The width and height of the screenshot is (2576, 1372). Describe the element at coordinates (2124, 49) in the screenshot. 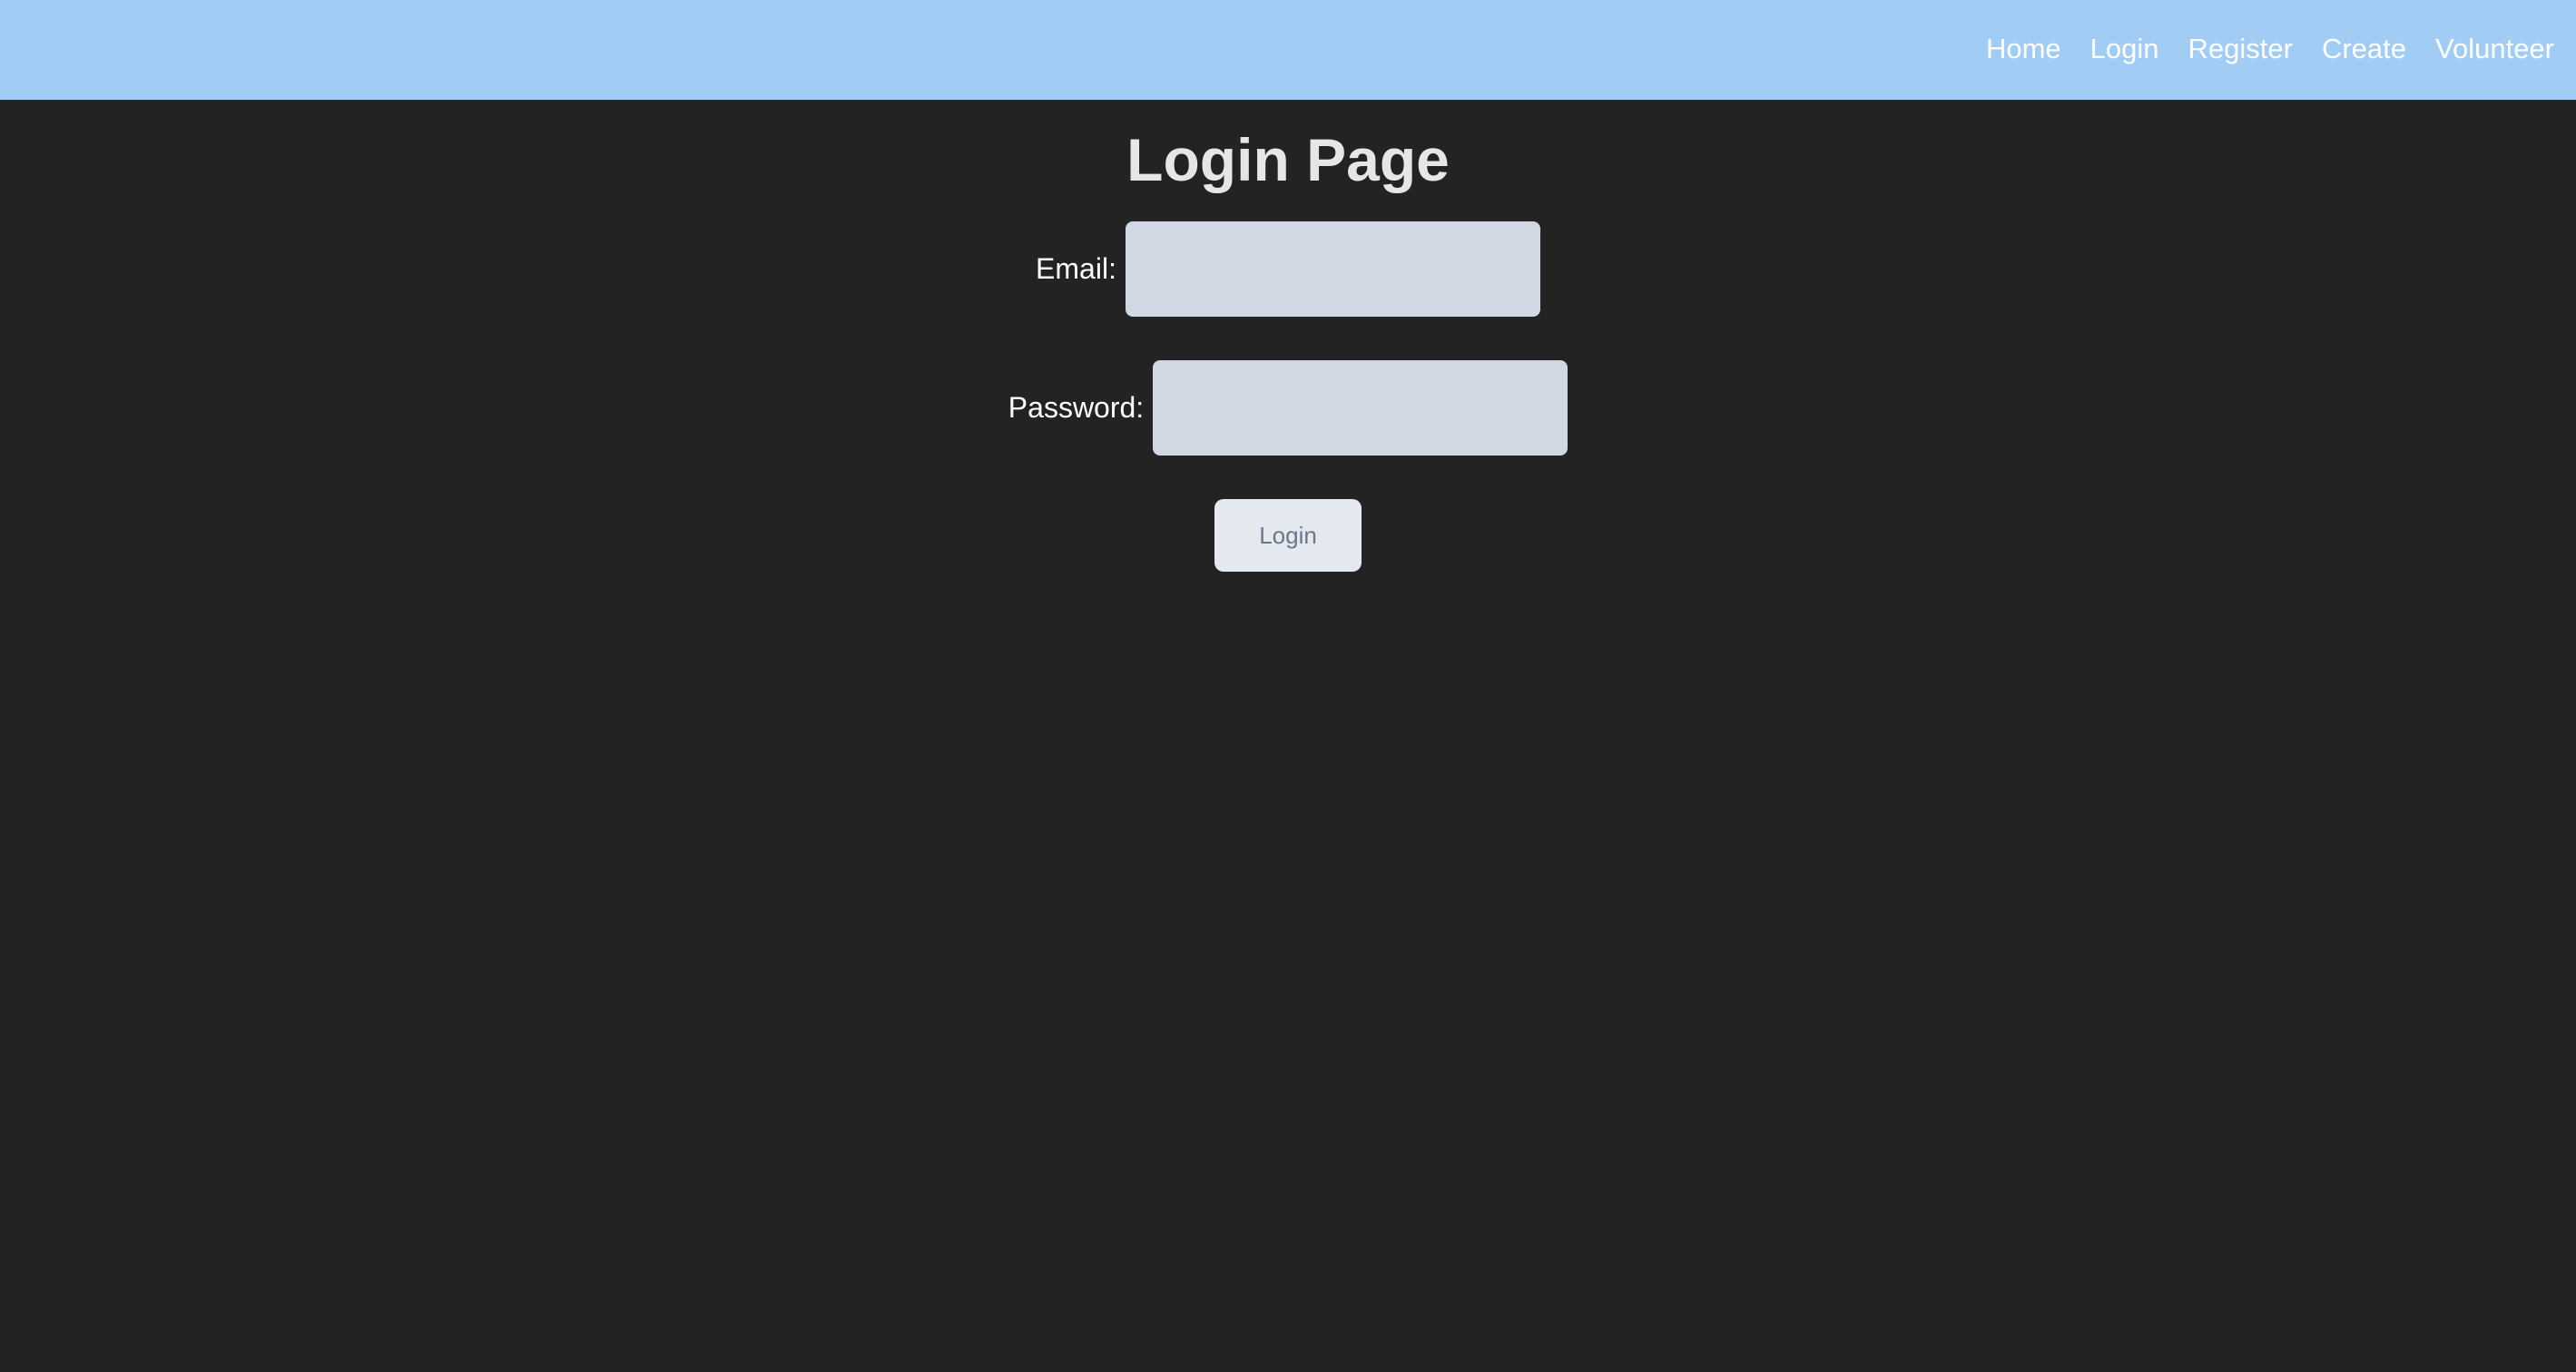

I see `nav-link-login: Login` at that location.